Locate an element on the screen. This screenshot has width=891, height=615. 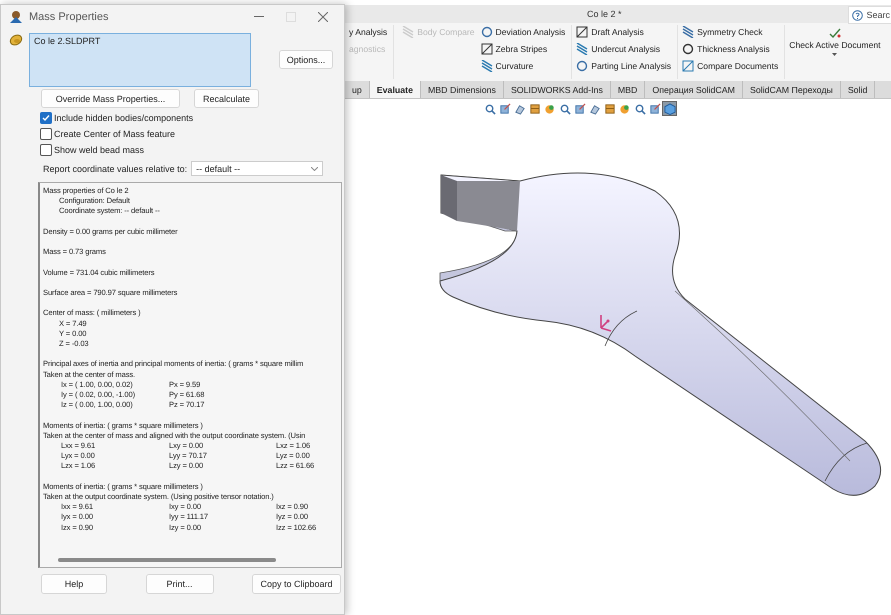
help-button: Help is located at coordinates (74, 584).